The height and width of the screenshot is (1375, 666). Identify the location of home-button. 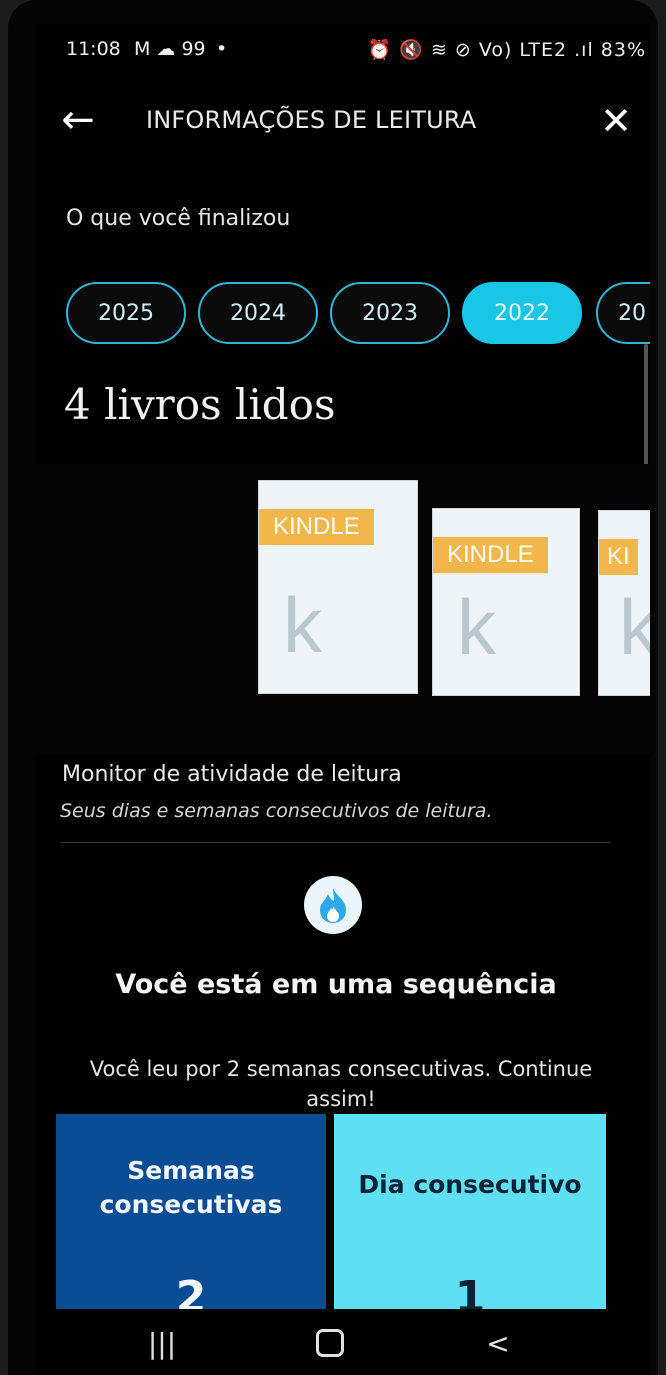
(330, 1343).